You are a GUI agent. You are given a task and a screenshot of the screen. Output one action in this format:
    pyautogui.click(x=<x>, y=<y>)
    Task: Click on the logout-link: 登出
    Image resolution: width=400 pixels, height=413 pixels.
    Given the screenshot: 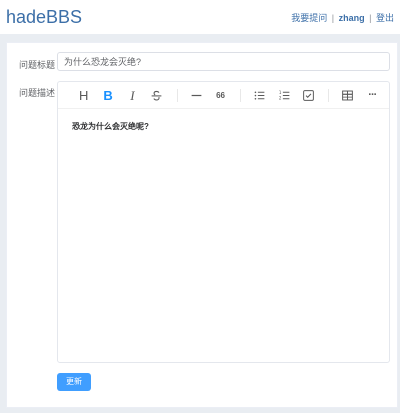 What is the action you would take?
    pyautogui.click(x=385, y=18)
    